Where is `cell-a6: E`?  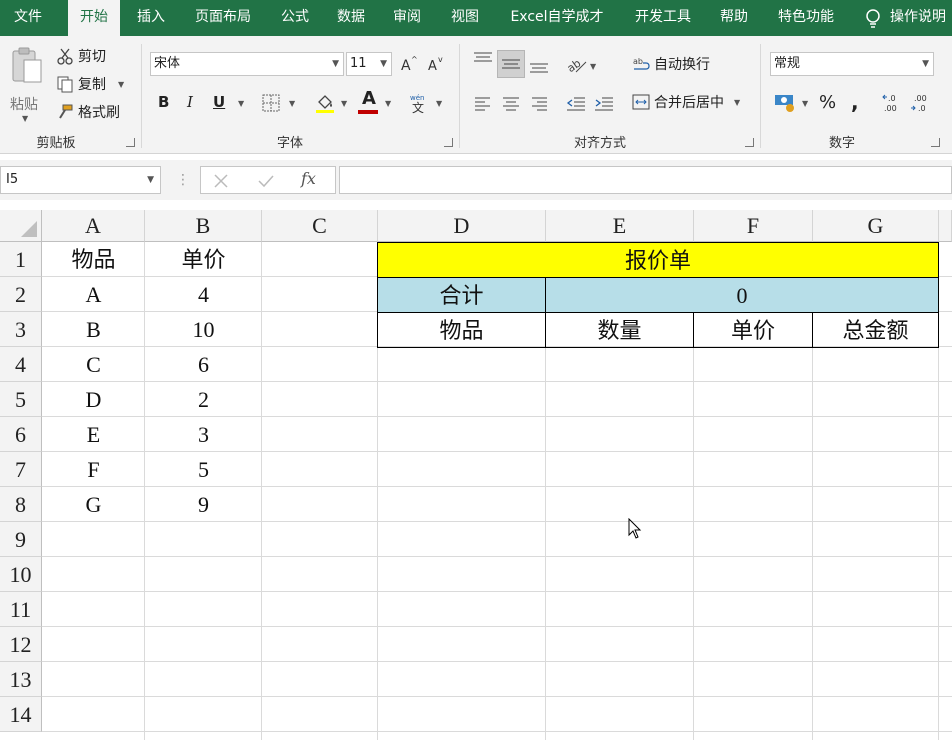
cell-a6: E is located at coordinates (93, 434).